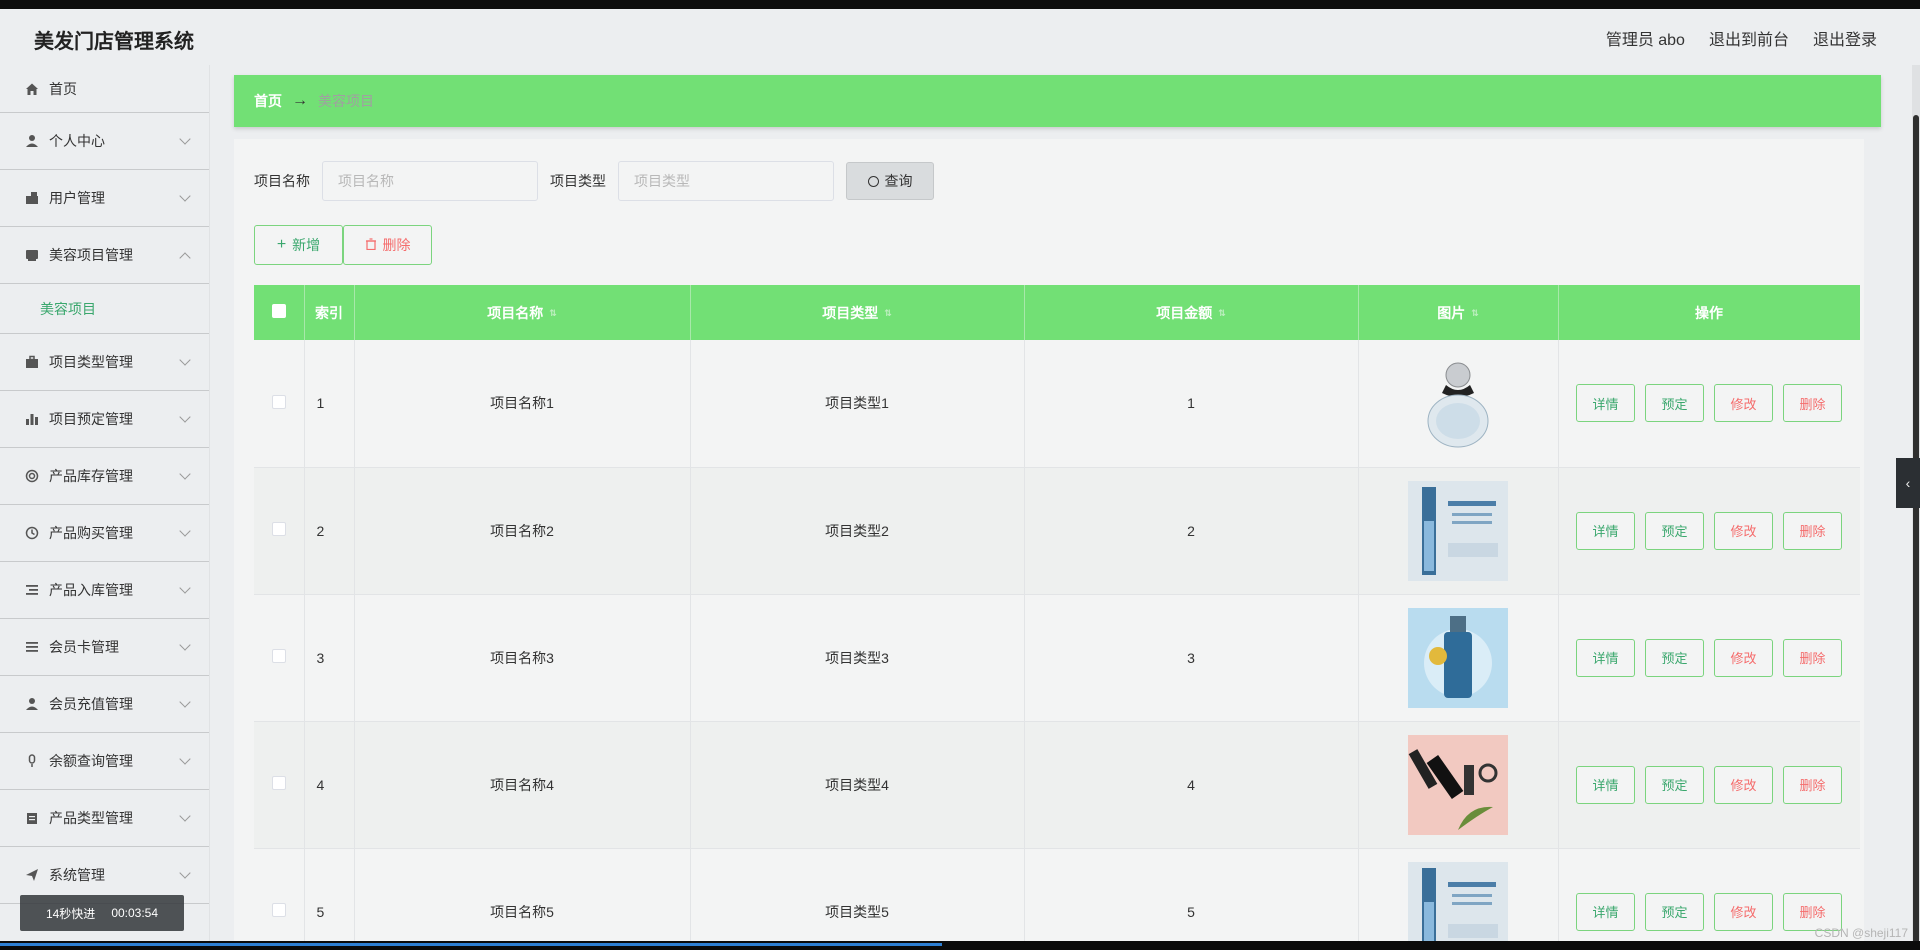 Image resolution: width=1920 pixels, height=950 pixels. Describe the element at coordinates (104, 141) in the screenshot. I see `sidebar-item-profile: 个人中心` at that location.